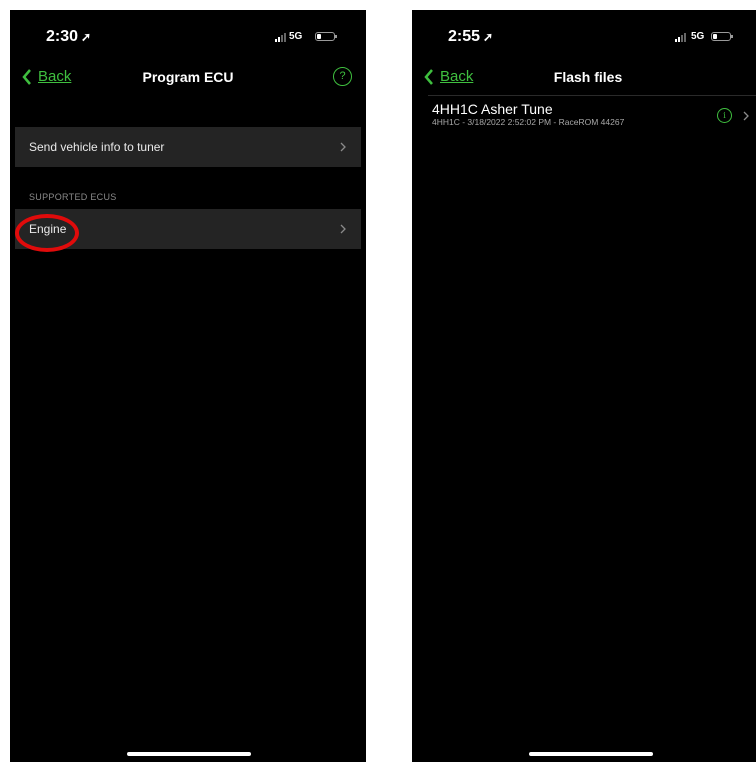  I want to click on status-time: 2:30 ➚, so click(69, 36).